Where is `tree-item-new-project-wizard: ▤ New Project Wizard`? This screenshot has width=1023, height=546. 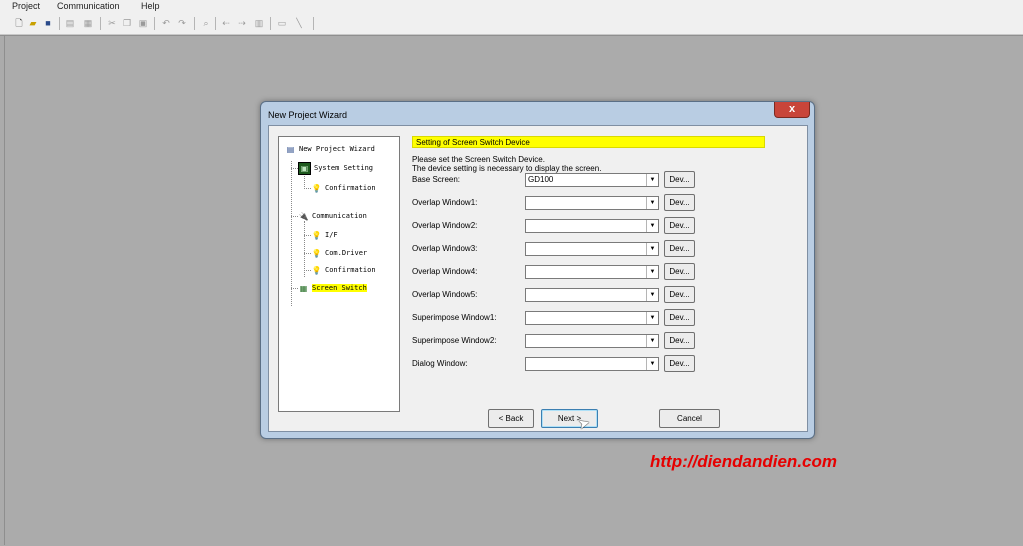
tree-item-new-project-wizard: ▤ New Project Wizard is located at coordinates (330, 149).